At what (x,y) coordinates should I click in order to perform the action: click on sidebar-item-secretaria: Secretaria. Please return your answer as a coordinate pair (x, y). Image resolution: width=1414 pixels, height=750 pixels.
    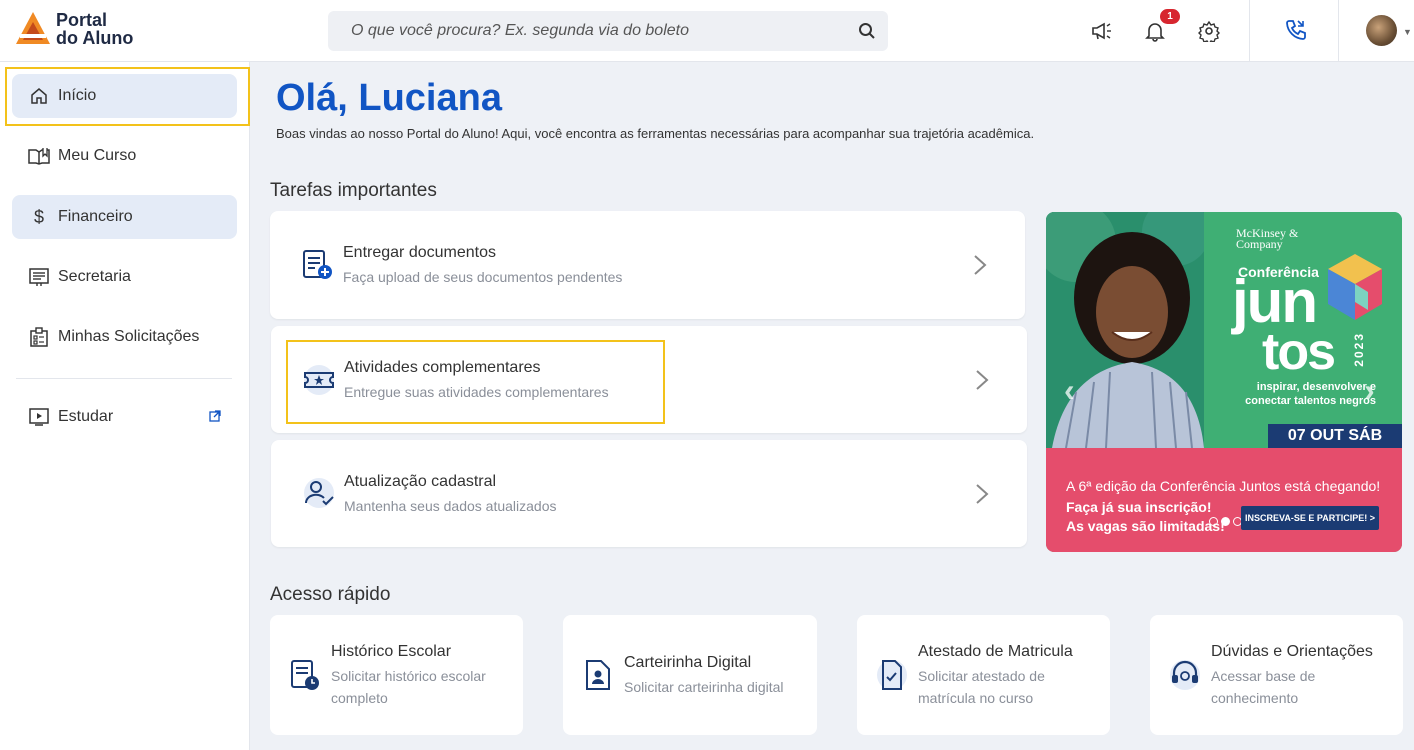
    Looking at the image, I should click on (124, 277).